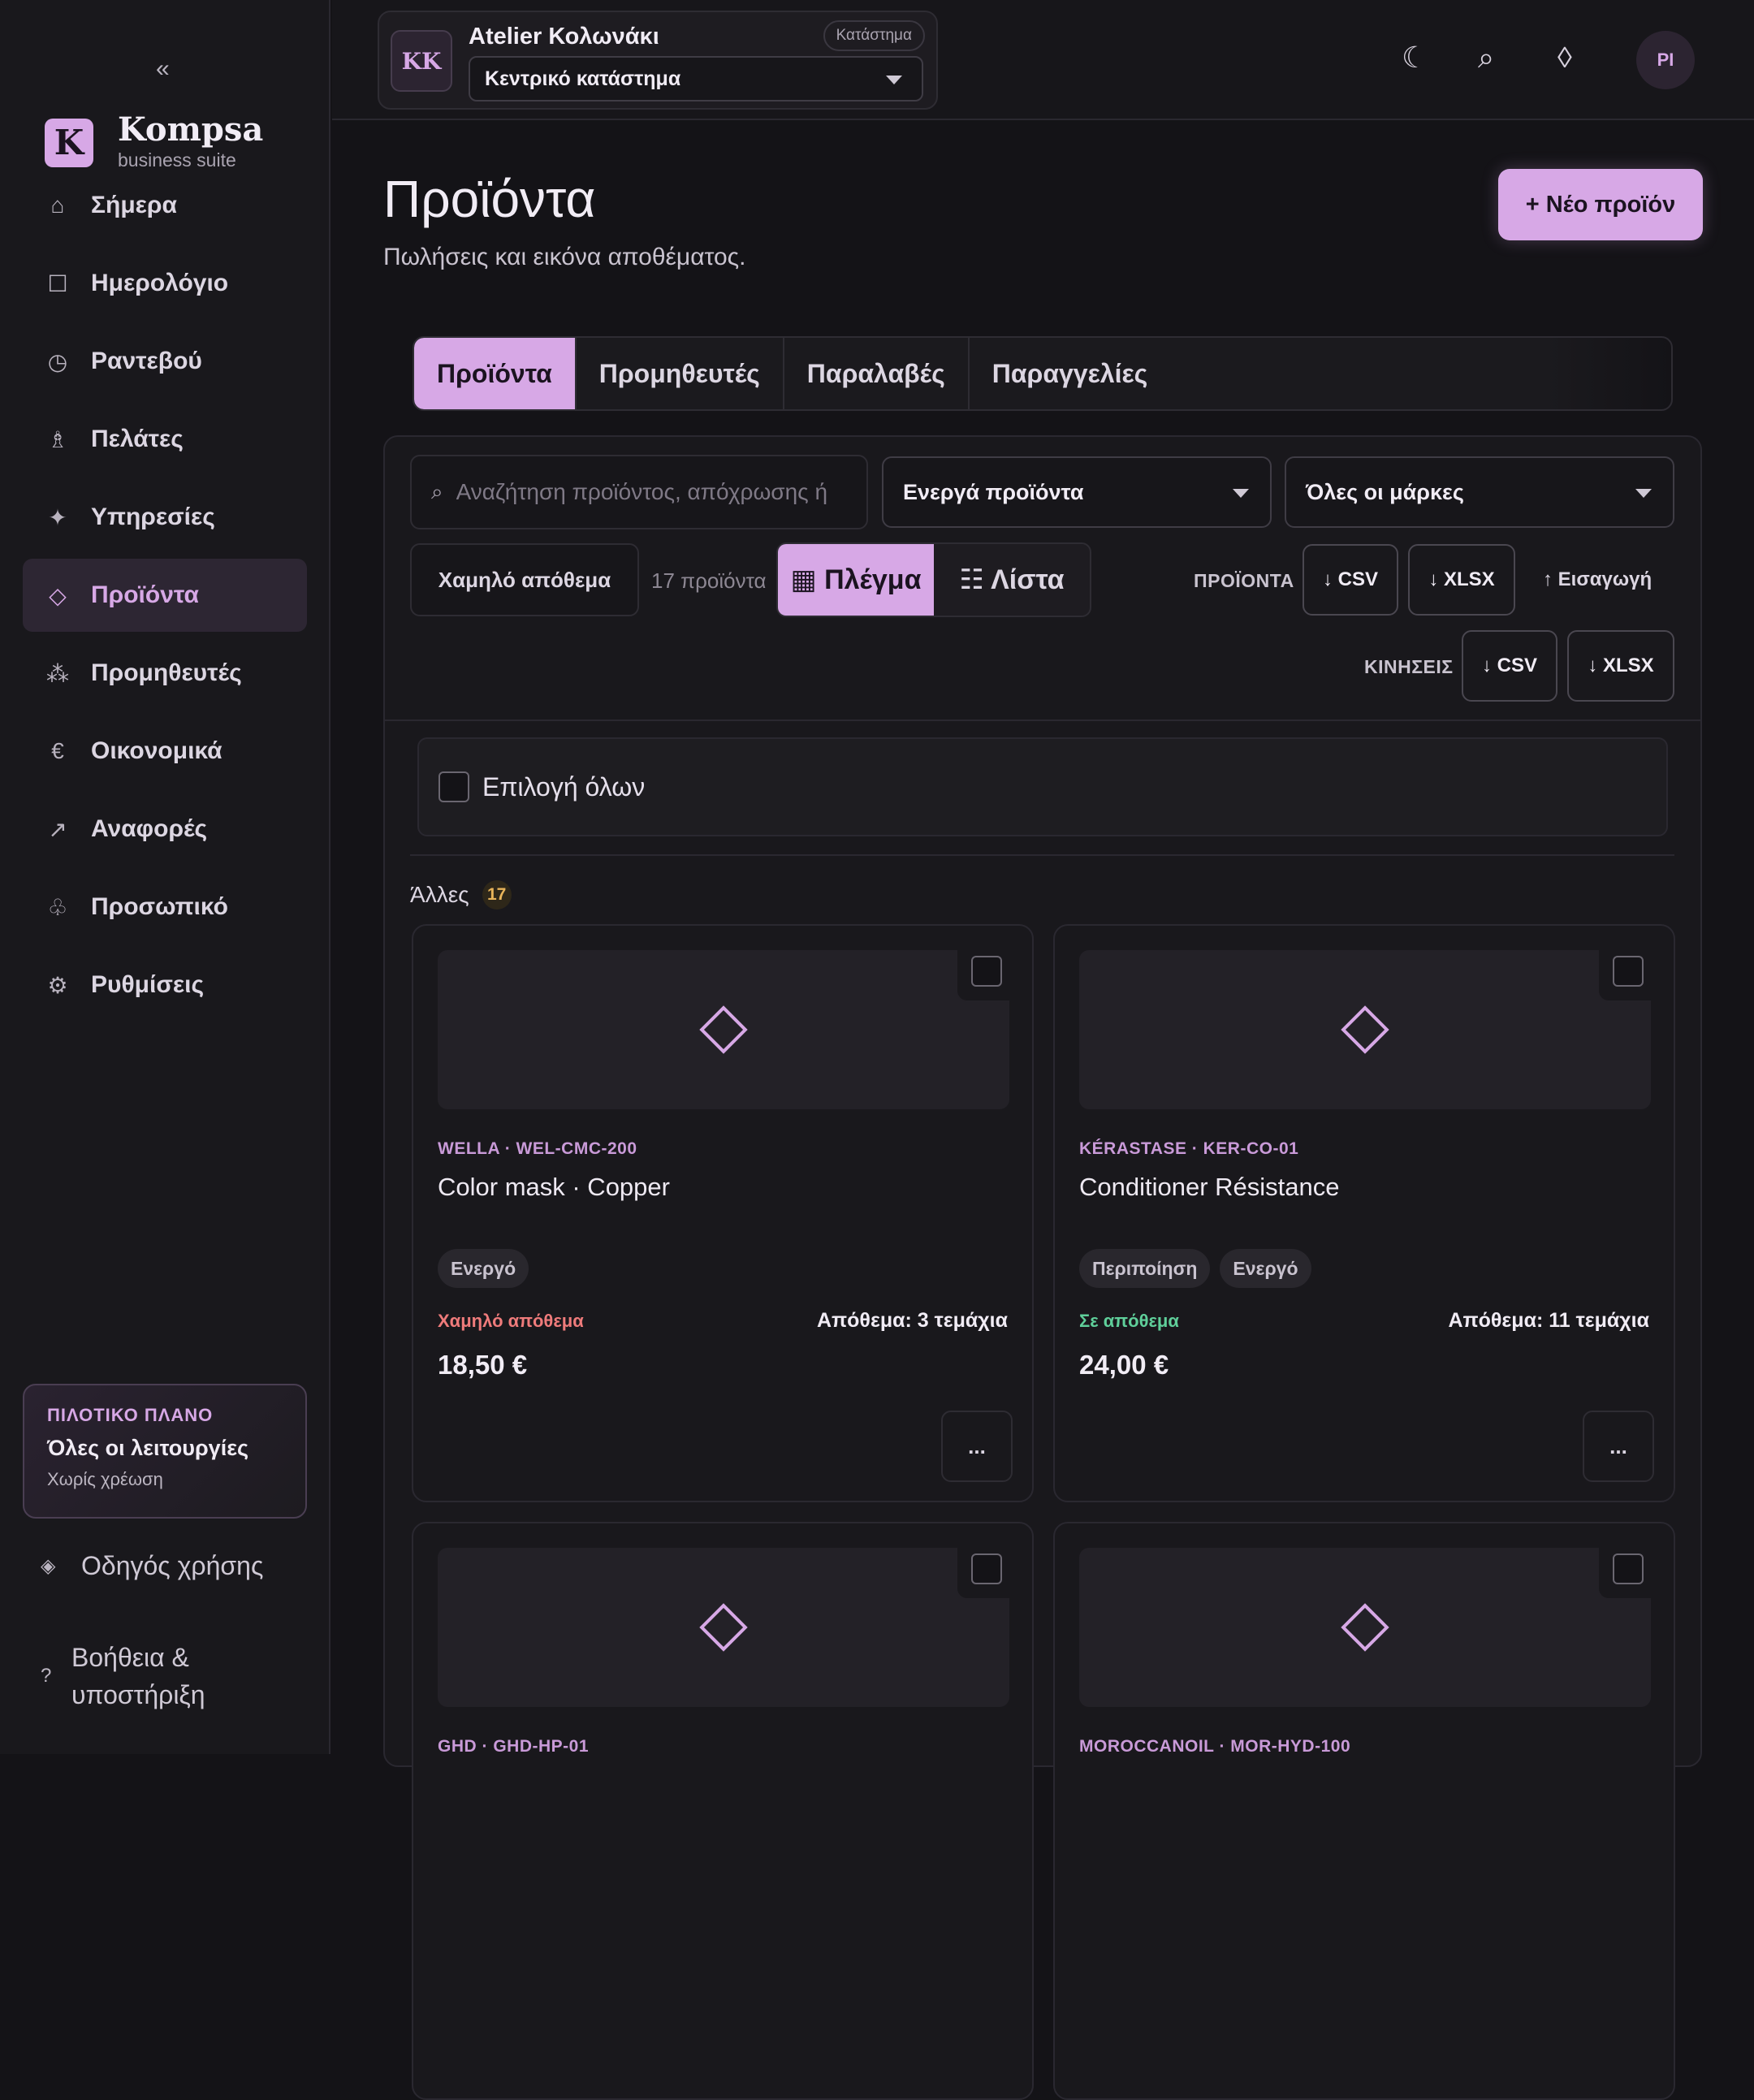 This screenshot has width=1754, height=2100. What do you see at coordinates (146, 361) in the screenshot?
I see `sidebar-item-label: Ραντεβού` at bounding box center [146, 361].